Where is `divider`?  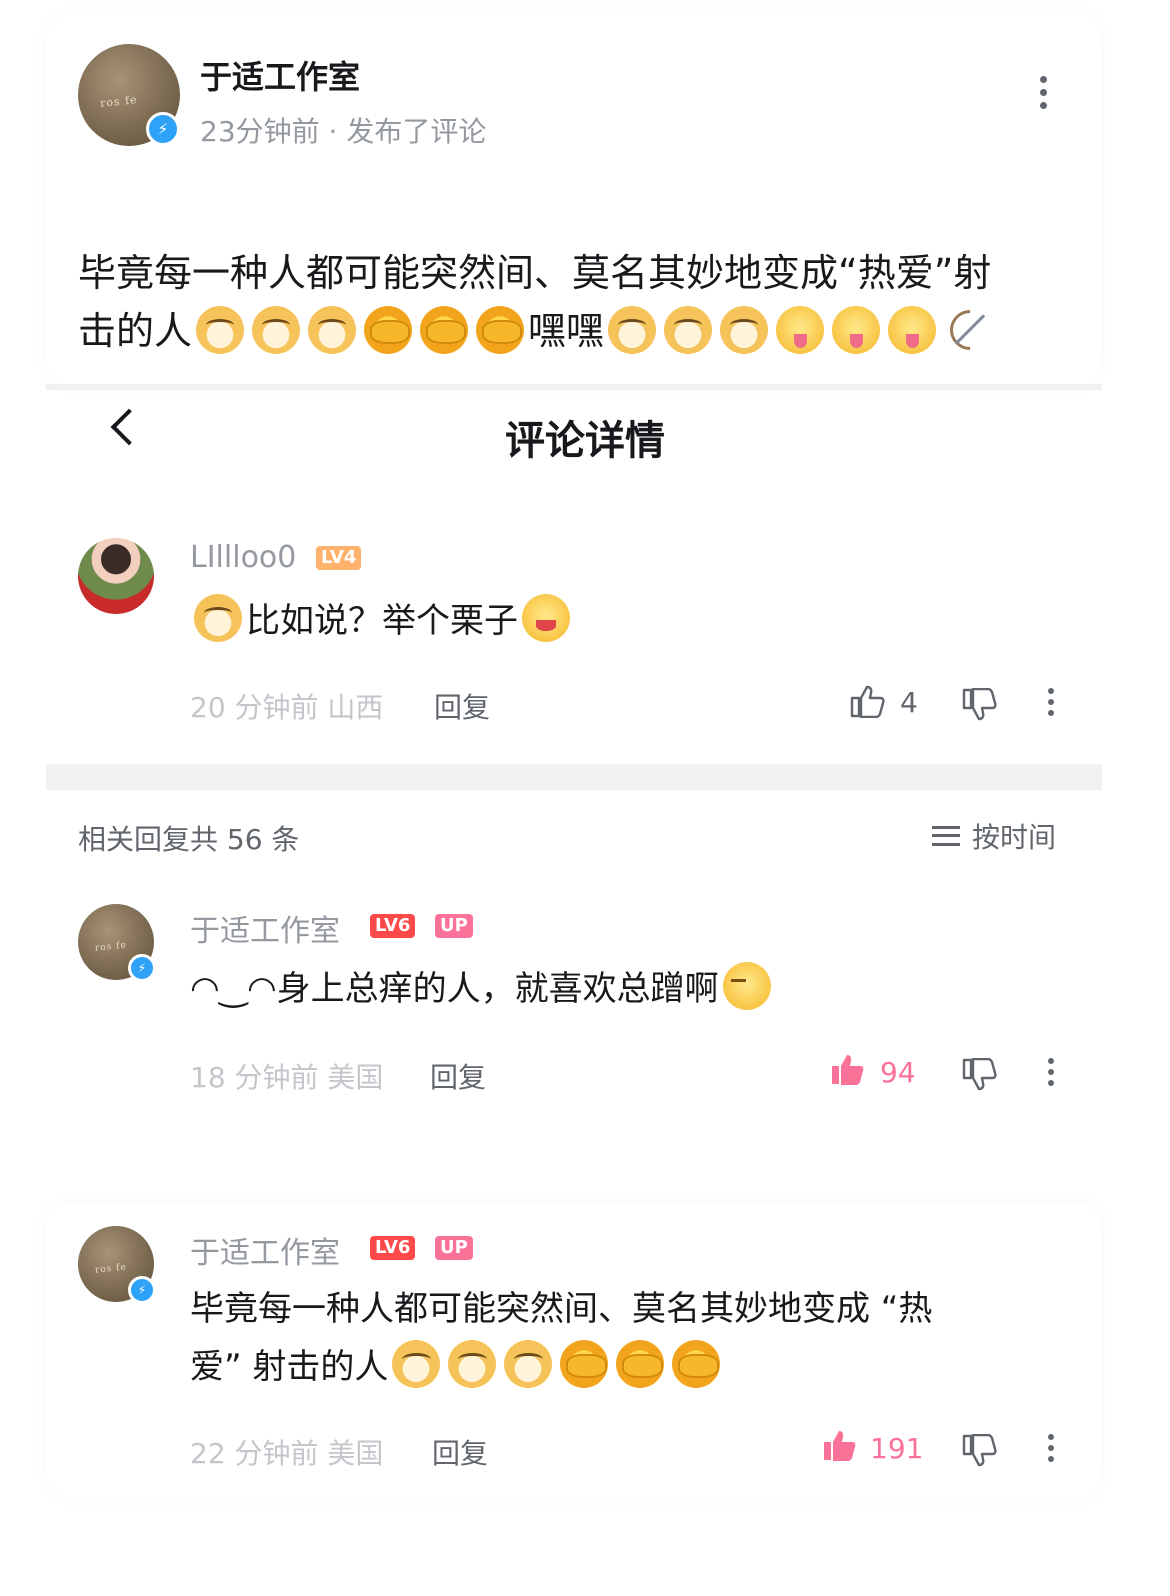 divider is located at coordinates (574, 387).